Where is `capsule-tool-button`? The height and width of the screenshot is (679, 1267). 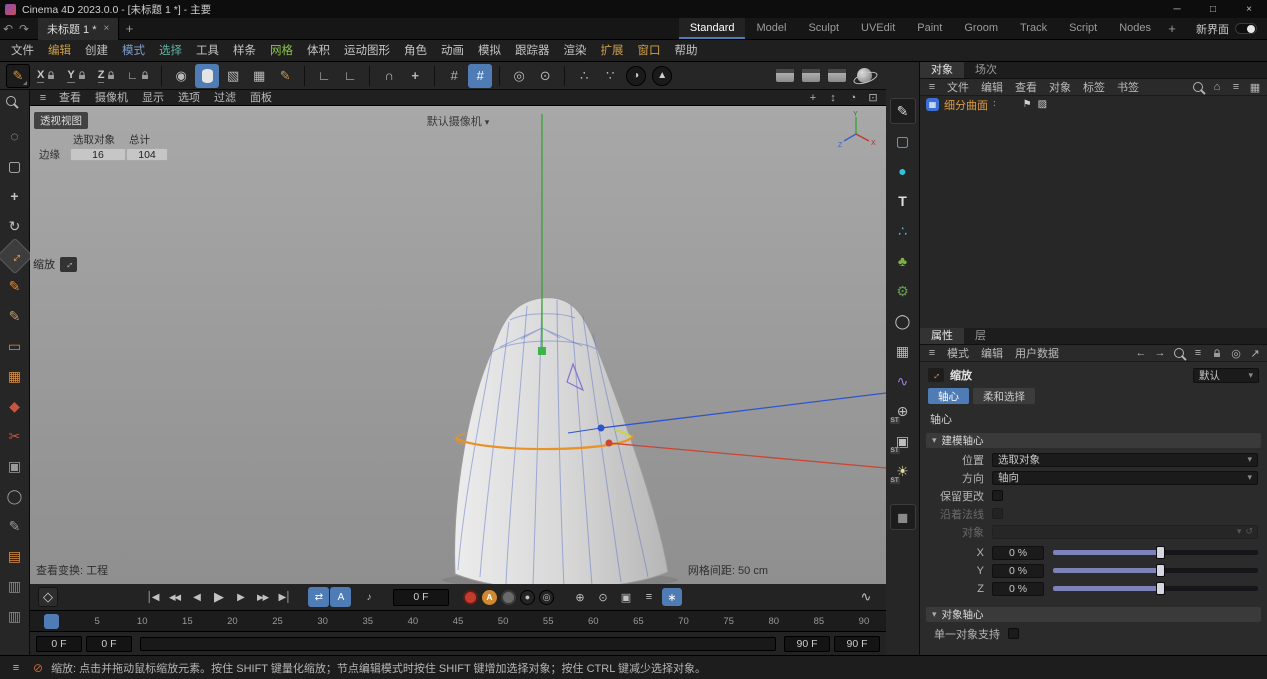 capsule-tool-button is located at coordinates (207, 75).